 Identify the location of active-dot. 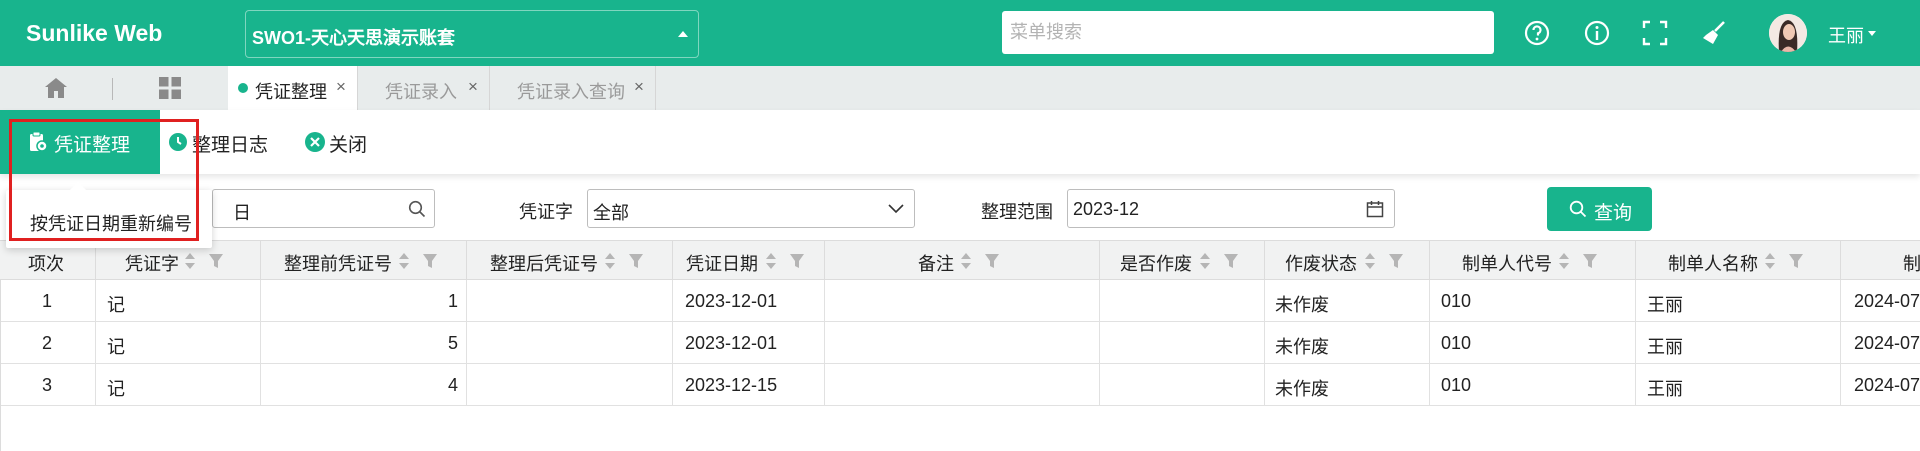
(243, 88).